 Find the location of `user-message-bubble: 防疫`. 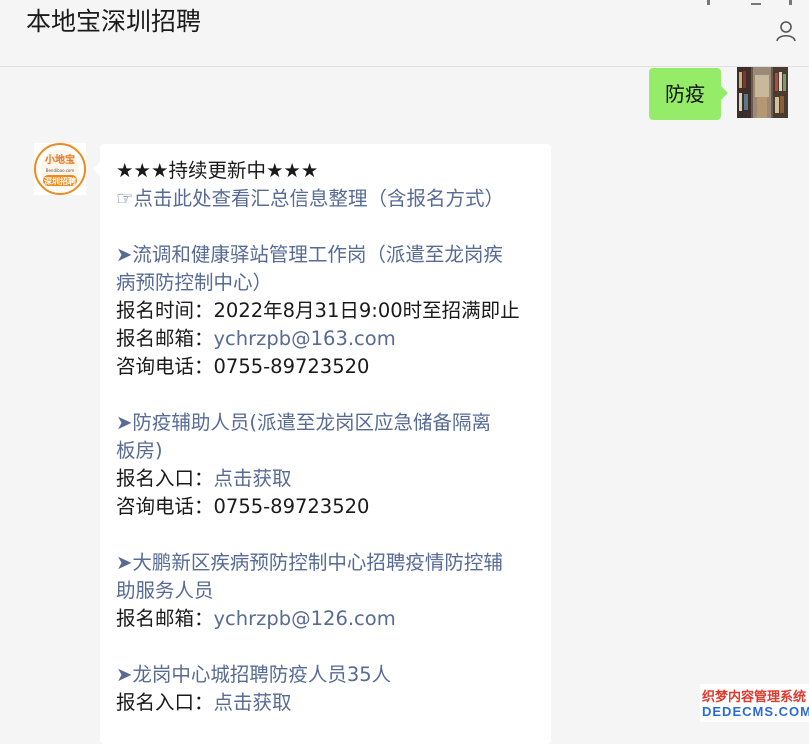

user-message-bubble: 防疫 is located at coordinates (688, 94).